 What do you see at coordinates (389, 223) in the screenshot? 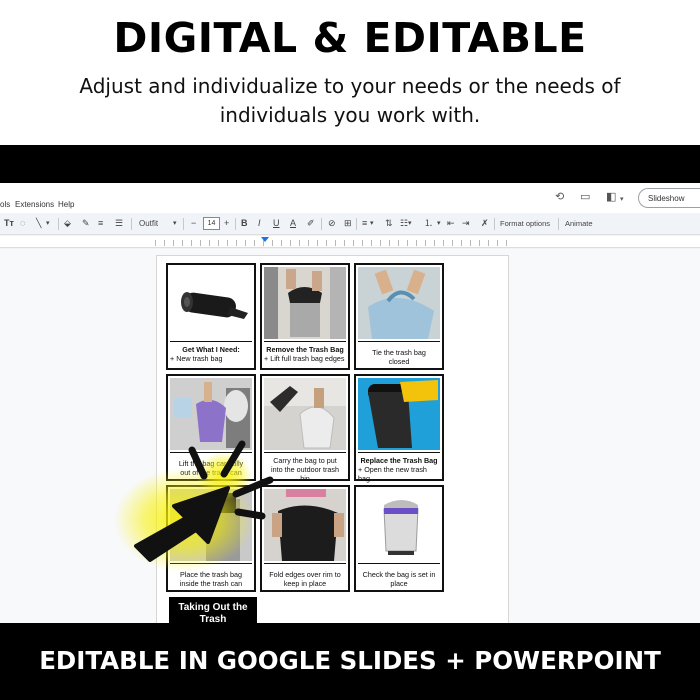
I see `line-spacing-icon: ⇅` at bounding box center [389, 223].